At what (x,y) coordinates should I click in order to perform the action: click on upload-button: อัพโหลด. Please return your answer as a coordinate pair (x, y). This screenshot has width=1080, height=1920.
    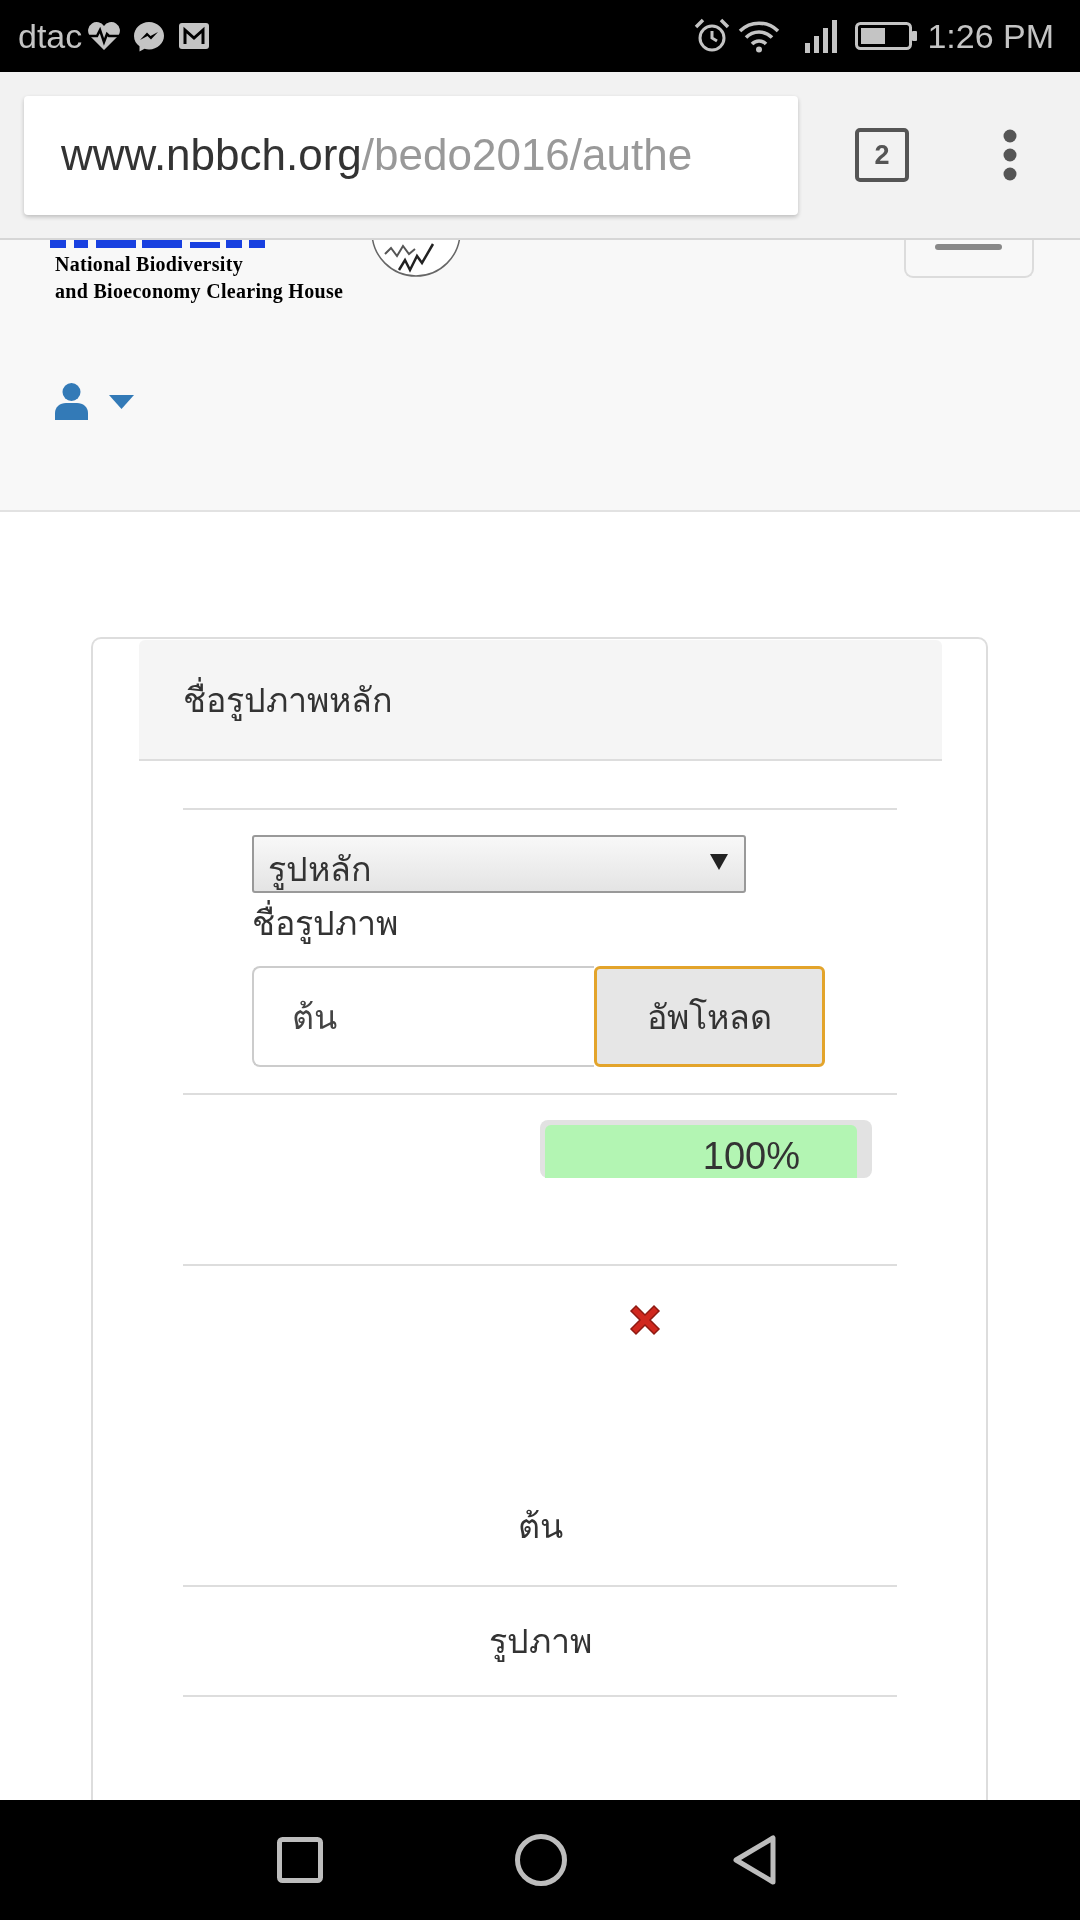
    Looking at the image, I should click on (709, 1016).